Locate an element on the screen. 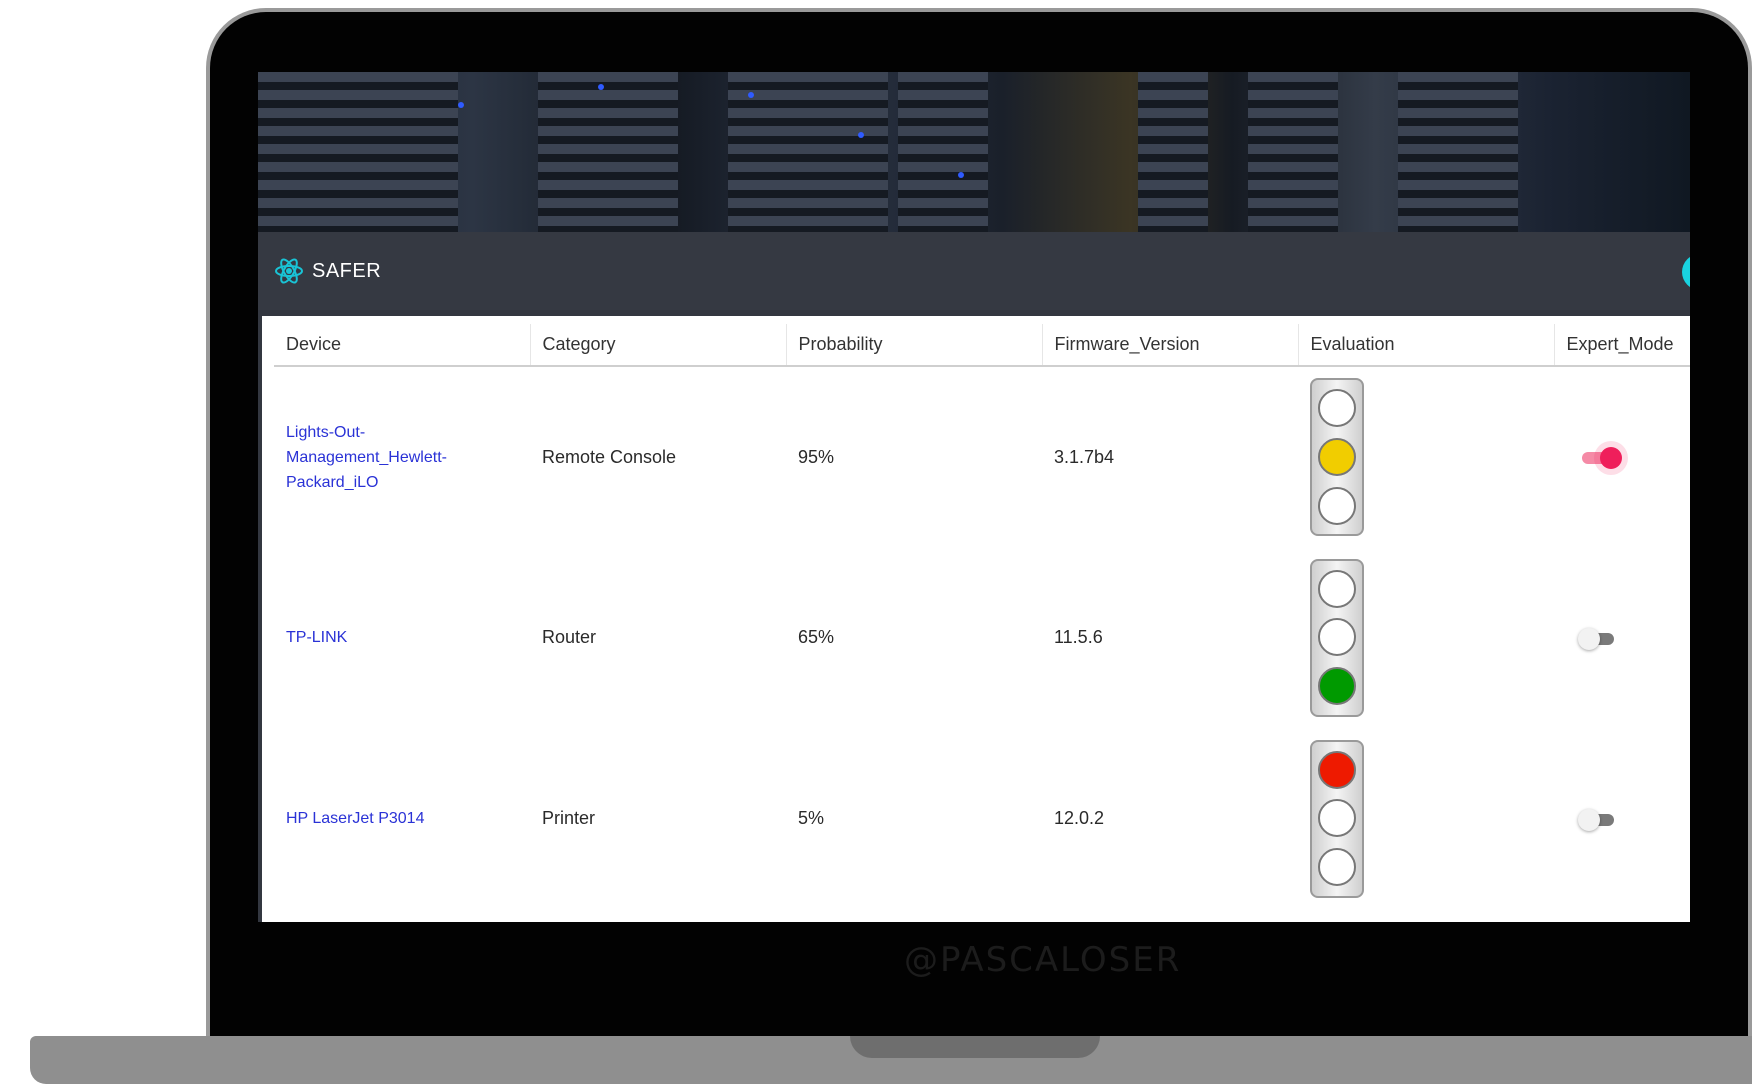 The height and width of the screenshot is (1084, 1752). device-link: HP LaserJet P3014 is located at coordinates (402, 818).